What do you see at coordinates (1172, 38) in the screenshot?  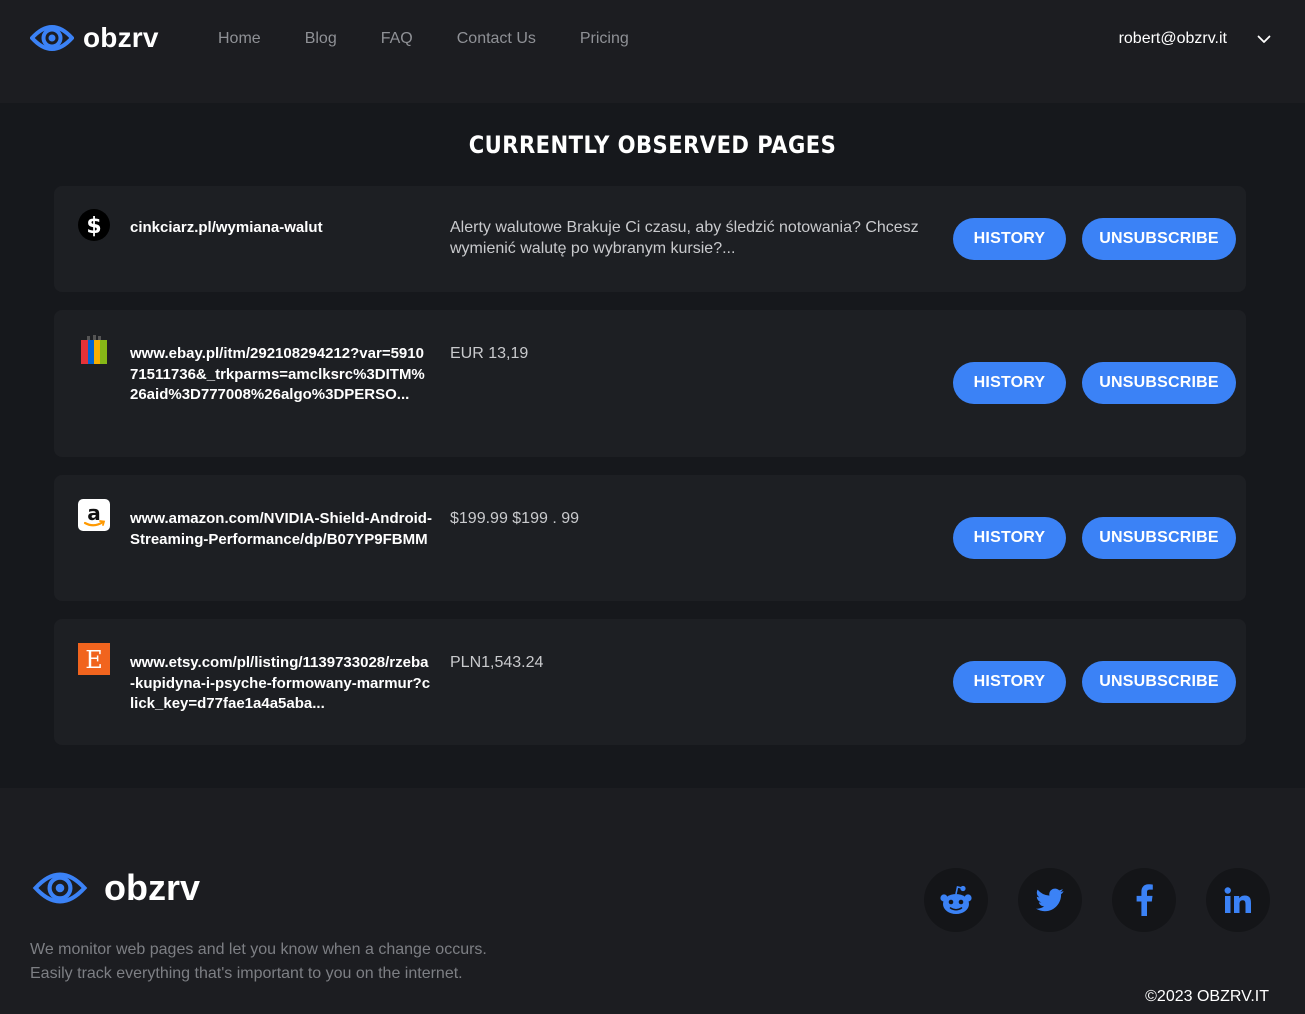 I see `user-email: robert@obzrv.it` at bounding box center [1172, 38].